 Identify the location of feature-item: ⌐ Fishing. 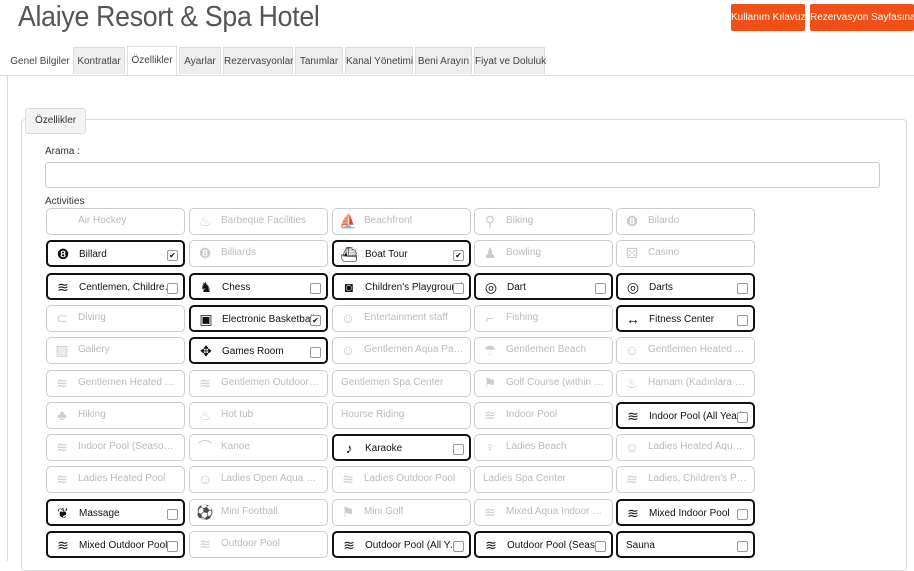
(543, 318).